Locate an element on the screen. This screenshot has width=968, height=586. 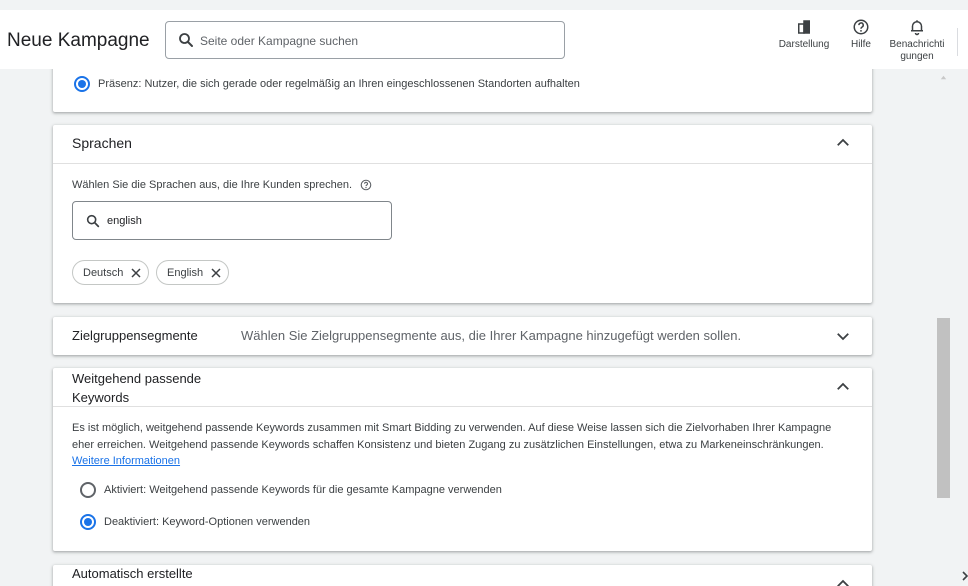
language-search-input is located at coordinates (242, 221).